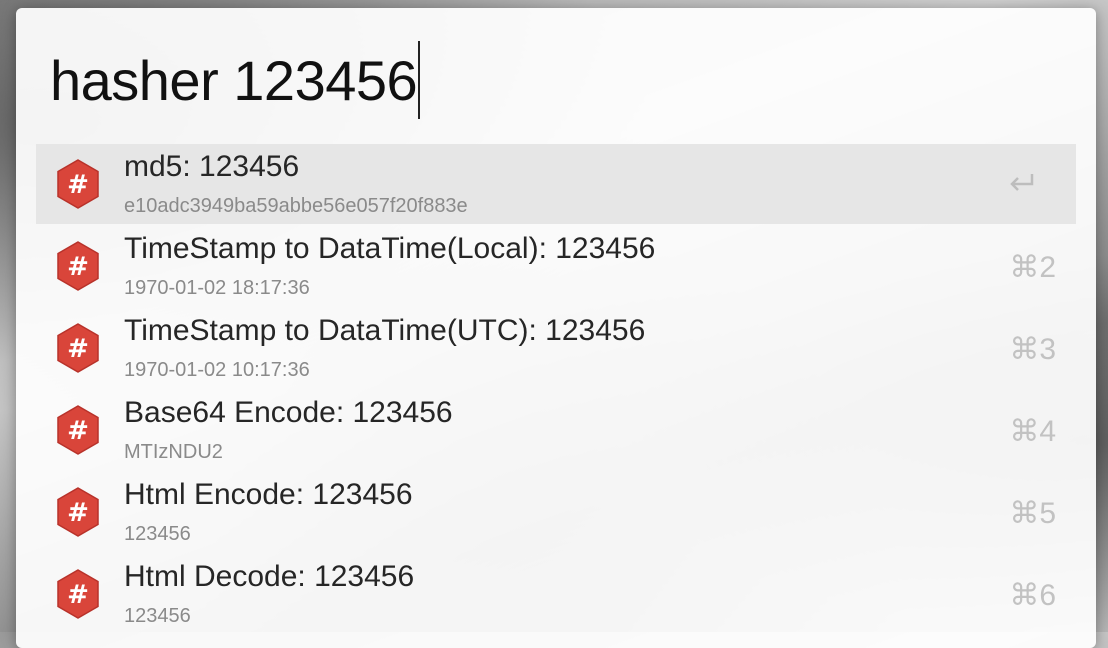 Image resolution: width=1108 pixels, height=648 pixels. What do you see at coordinates (556, 512) in the screenshot?
I see `result-row: # Html Encode: 123456 123456 ⌘5` at bounding box center [556, 512].